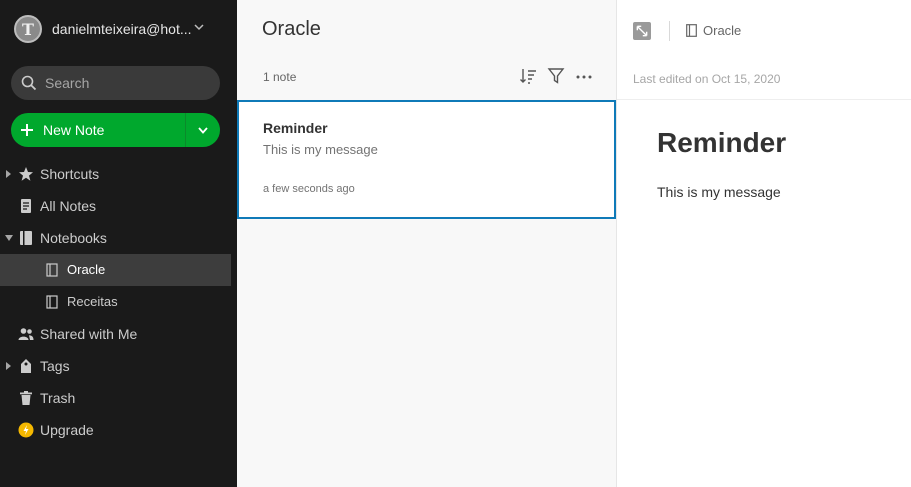  Describe the element at coordinates (28, 29) in the screenshot. I see `avatar: T` at that location.